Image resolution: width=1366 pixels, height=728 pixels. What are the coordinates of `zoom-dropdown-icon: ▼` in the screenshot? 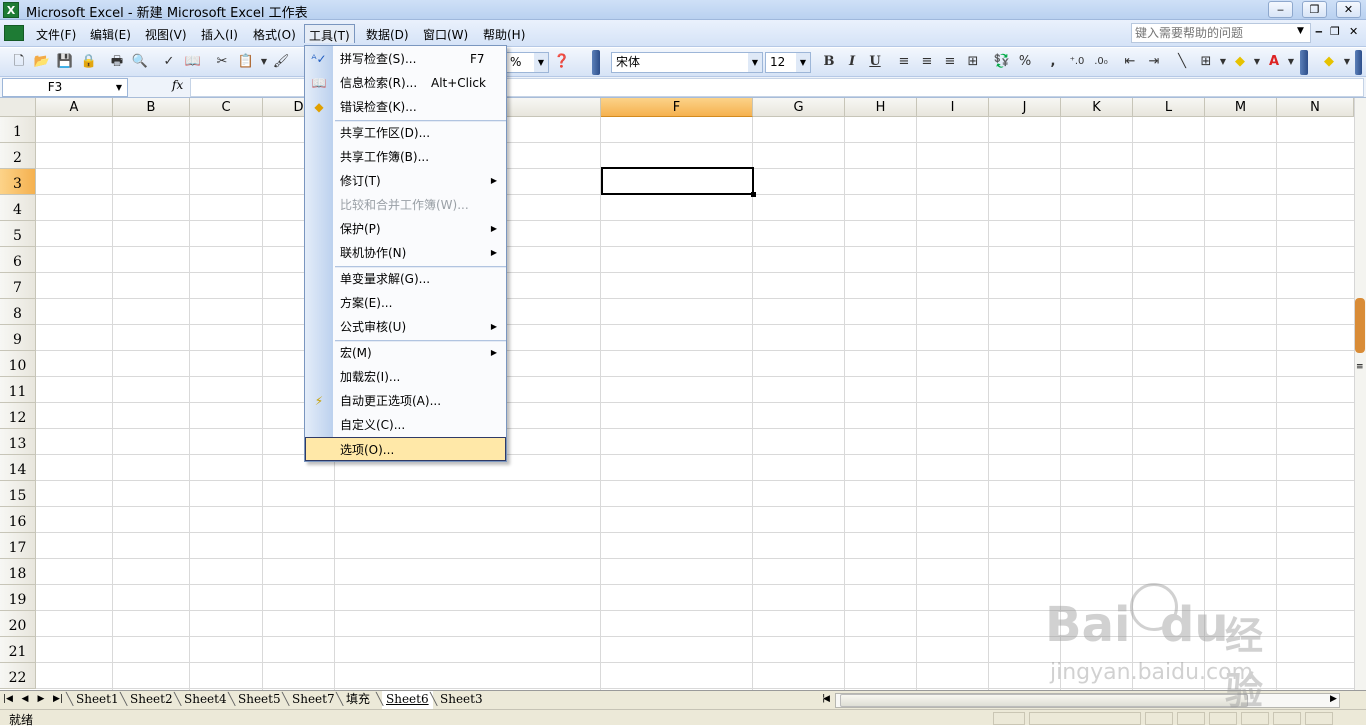 It's located at (541, 62).